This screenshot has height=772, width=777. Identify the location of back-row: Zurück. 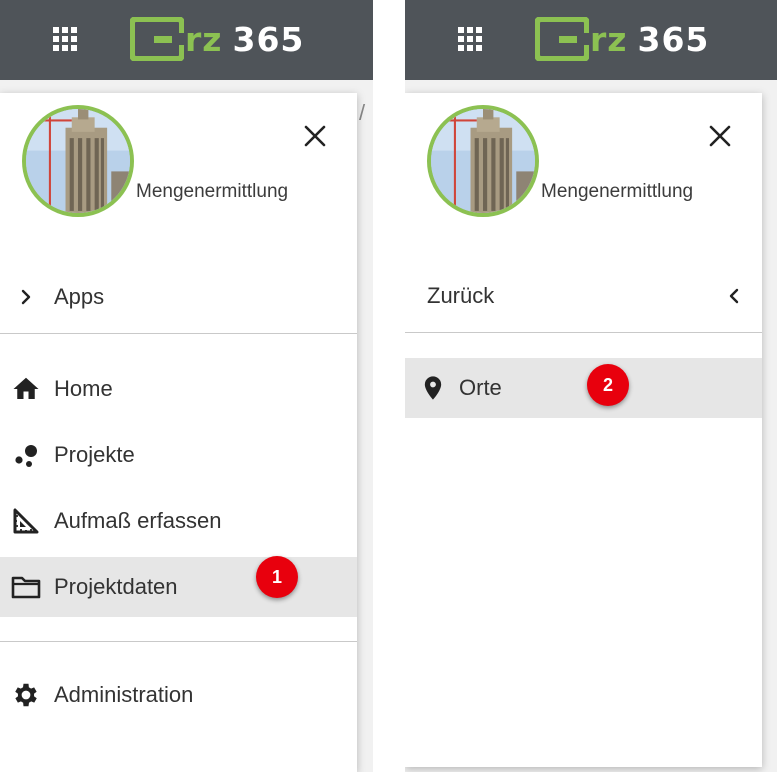
(583, 296).